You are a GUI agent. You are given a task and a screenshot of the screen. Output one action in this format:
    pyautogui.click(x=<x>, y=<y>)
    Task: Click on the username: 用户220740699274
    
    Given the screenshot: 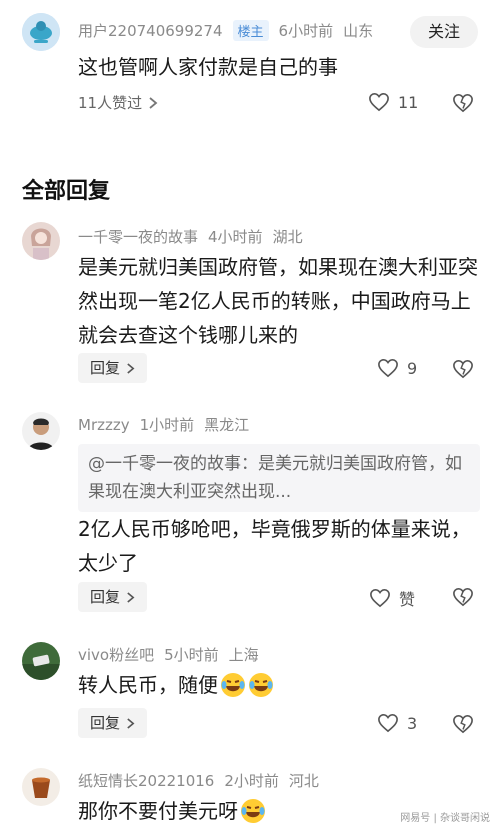 What is the action you would take?
    pyautogui.click(x=150, y=31)
    